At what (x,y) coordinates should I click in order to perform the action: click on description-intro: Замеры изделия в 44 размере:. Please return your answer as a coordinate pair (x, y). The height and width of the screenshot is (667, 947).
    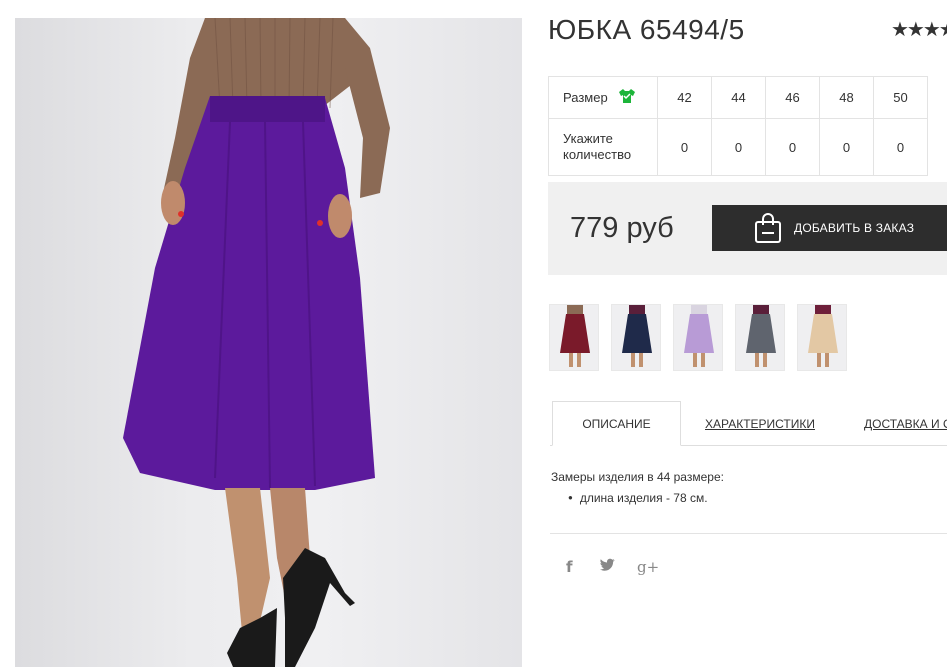
    Looking at the image, I should click on (637, 477).